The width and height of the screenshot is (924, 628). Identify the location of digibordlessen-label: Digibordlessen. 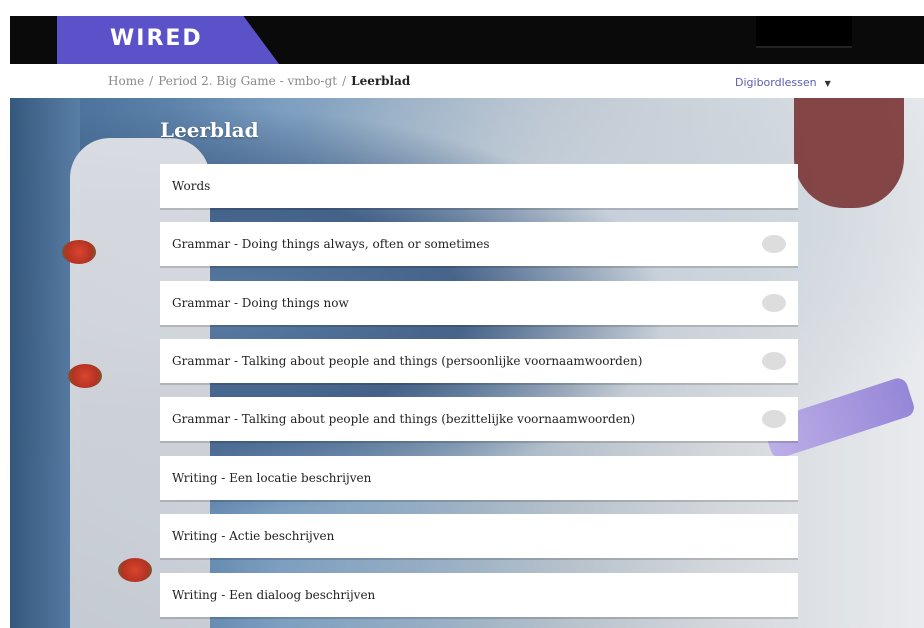
(776, 82).